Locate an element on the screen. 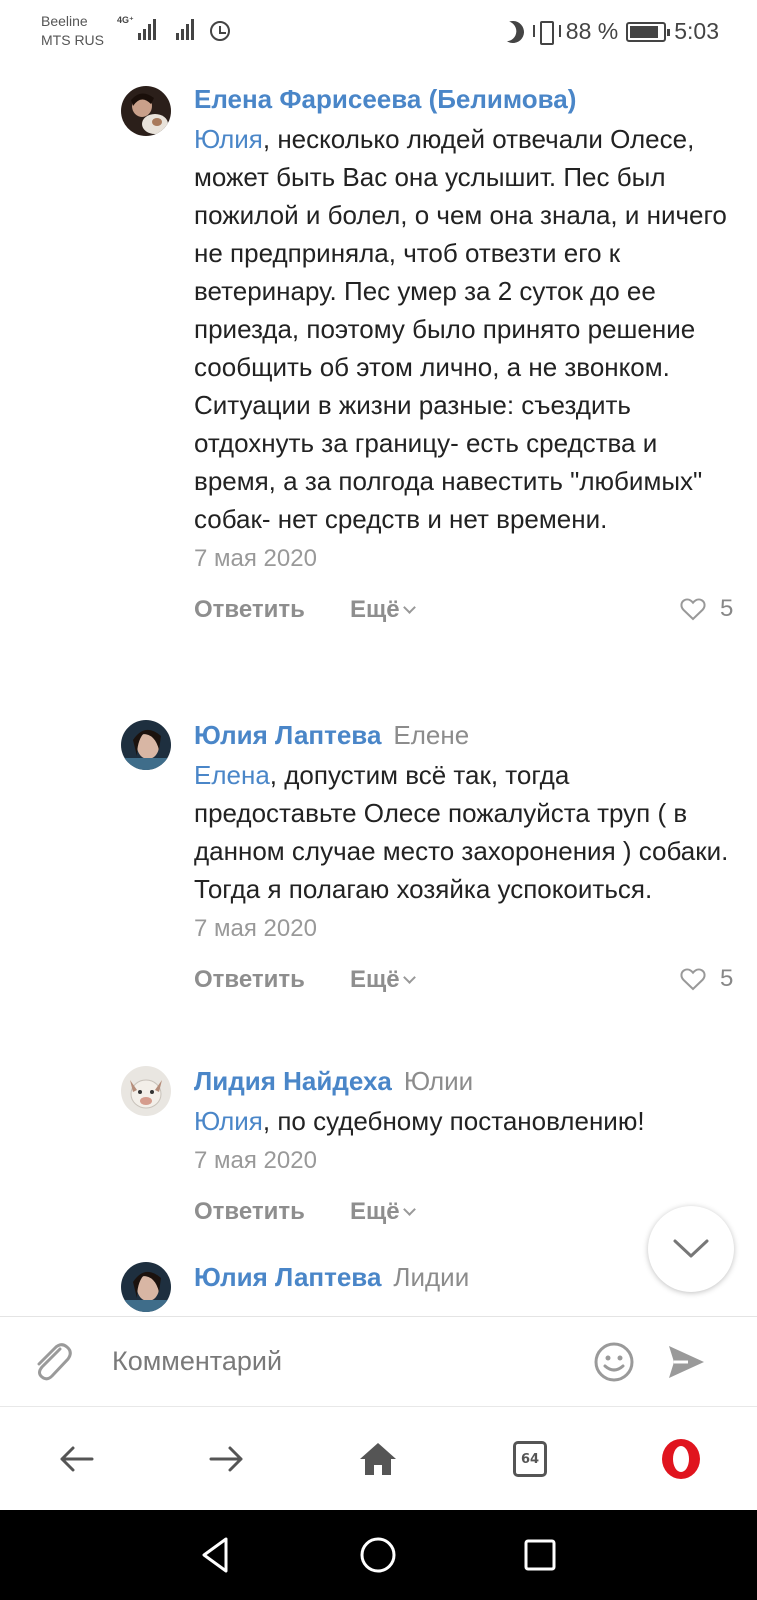 The height and width of the screenshot is (1600, 757). opera-icon is located at coordinates (681, 1459).